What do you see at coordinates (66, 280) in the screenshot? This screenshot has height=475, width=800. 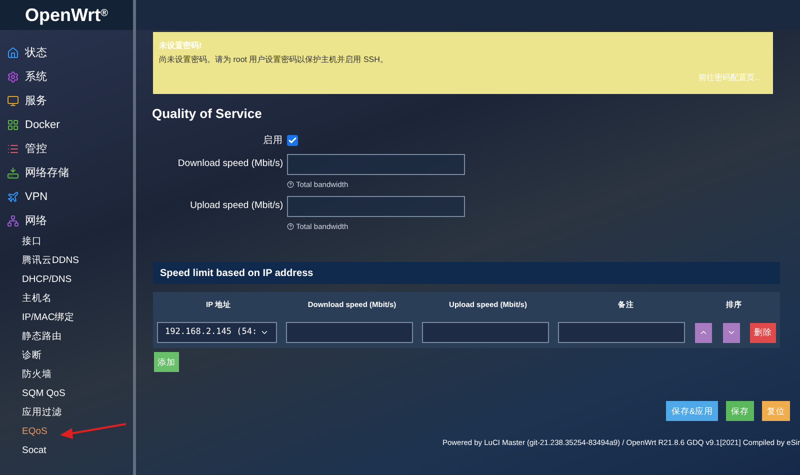 I see `submenu-item: DHCP/DNS` at bounding box center [66, 280].